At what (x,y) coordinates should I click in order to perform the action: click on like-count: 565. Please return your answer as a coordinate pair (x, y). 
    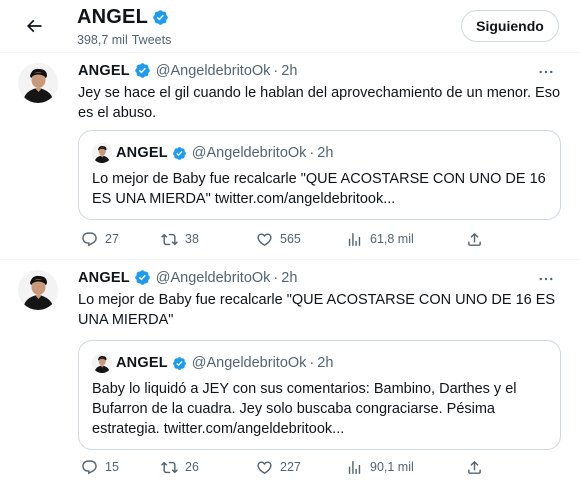
    Looking at the image, I should click on (290, 239).